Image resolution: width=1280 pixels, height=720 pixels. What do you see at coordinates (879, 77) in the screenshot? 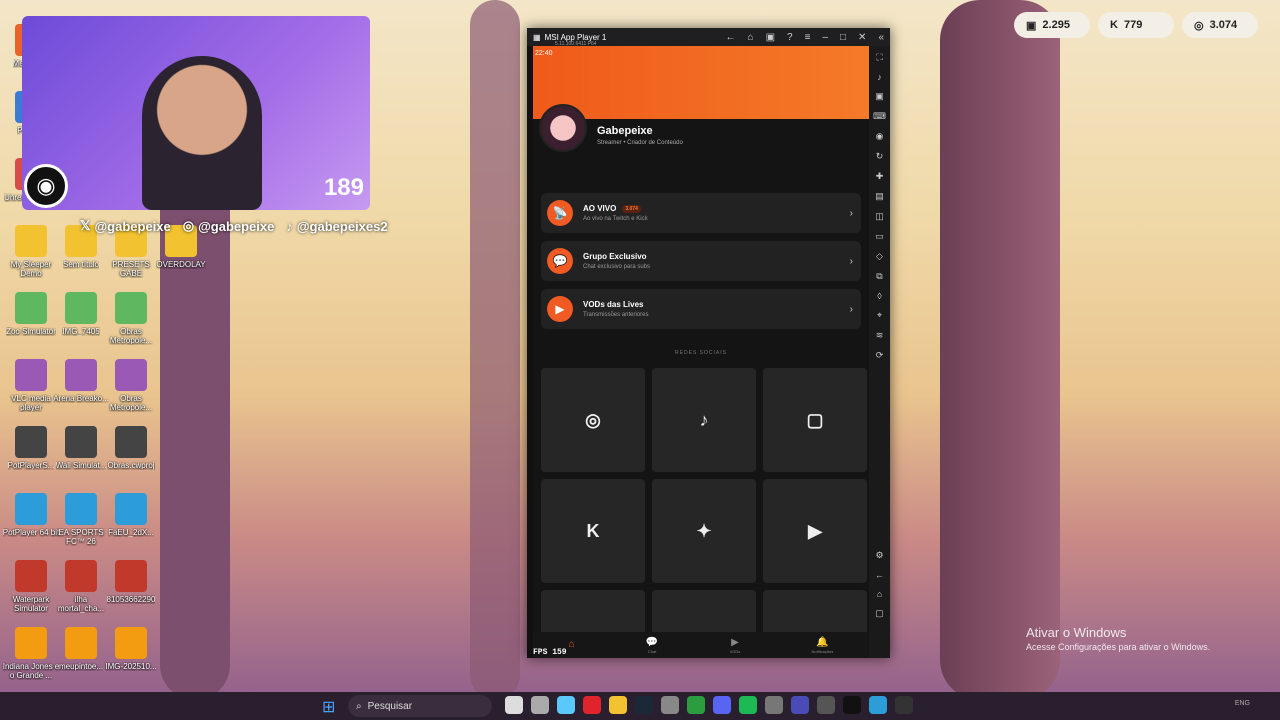
I see `volume-icon: ♪` at bounding box center [879, 77].